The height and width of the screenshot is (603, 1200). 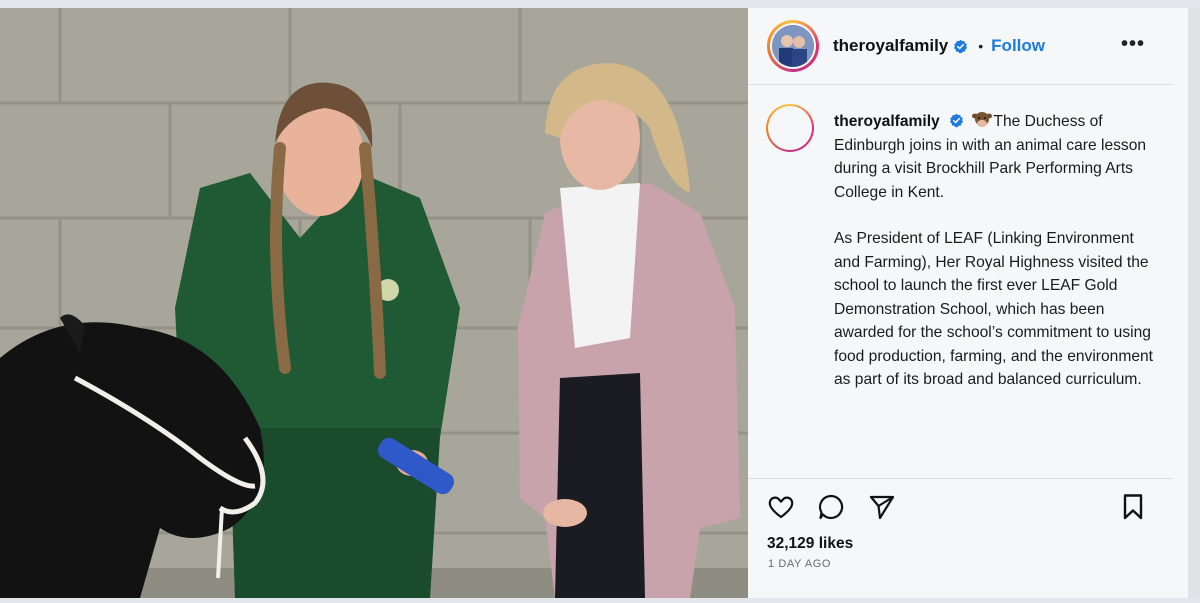 I want to click on avatar-picture-icon, so click(x=793, y=46).